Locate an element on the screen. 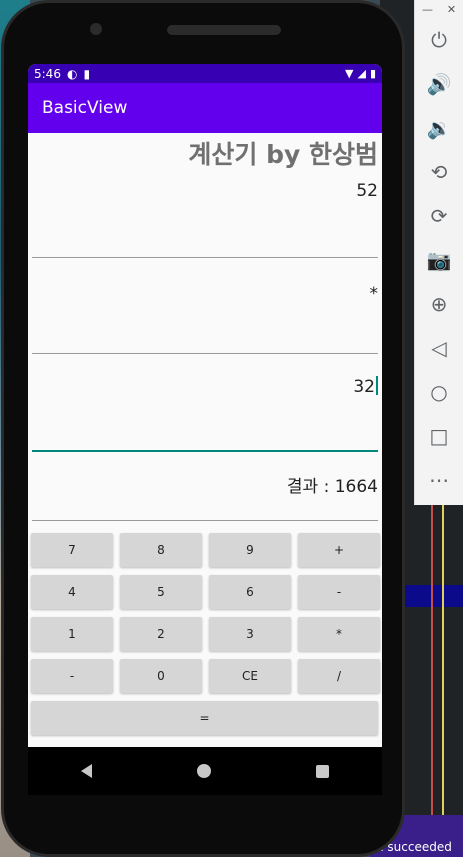 This screenshot has height=857, width=463. key-multiply: * is located at coordinates (339, 634).